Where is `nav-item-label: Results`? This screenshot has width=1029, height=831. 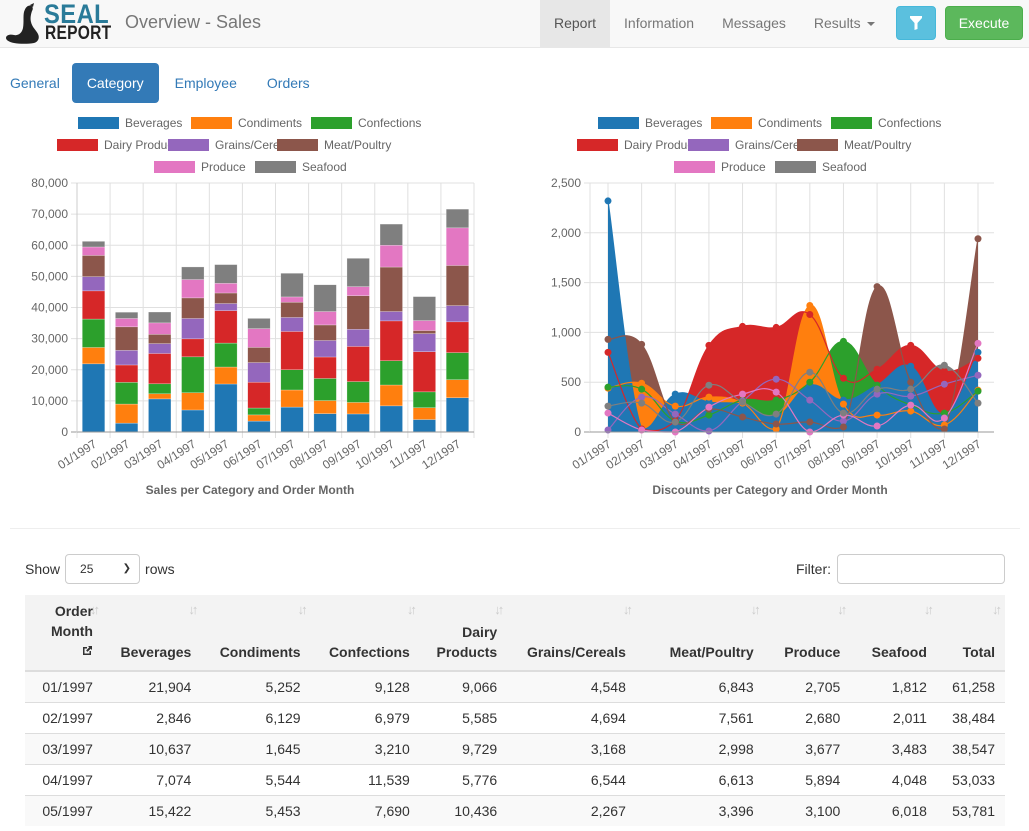
nav-item-label: Results is located at coordinates (837, 23).